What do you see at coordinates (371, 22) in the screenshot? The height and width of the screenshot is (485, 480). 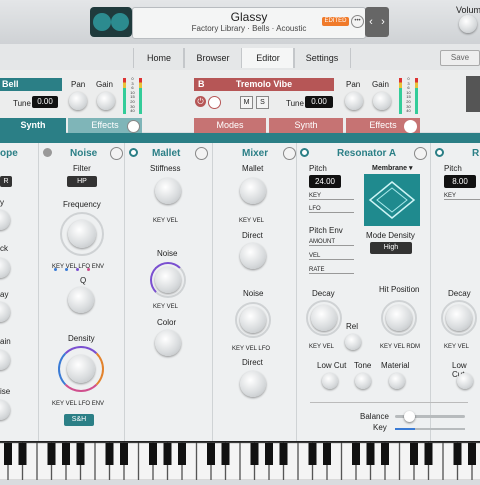 I see `prev-preset-button: ‹` at bounding box center [371, 22].